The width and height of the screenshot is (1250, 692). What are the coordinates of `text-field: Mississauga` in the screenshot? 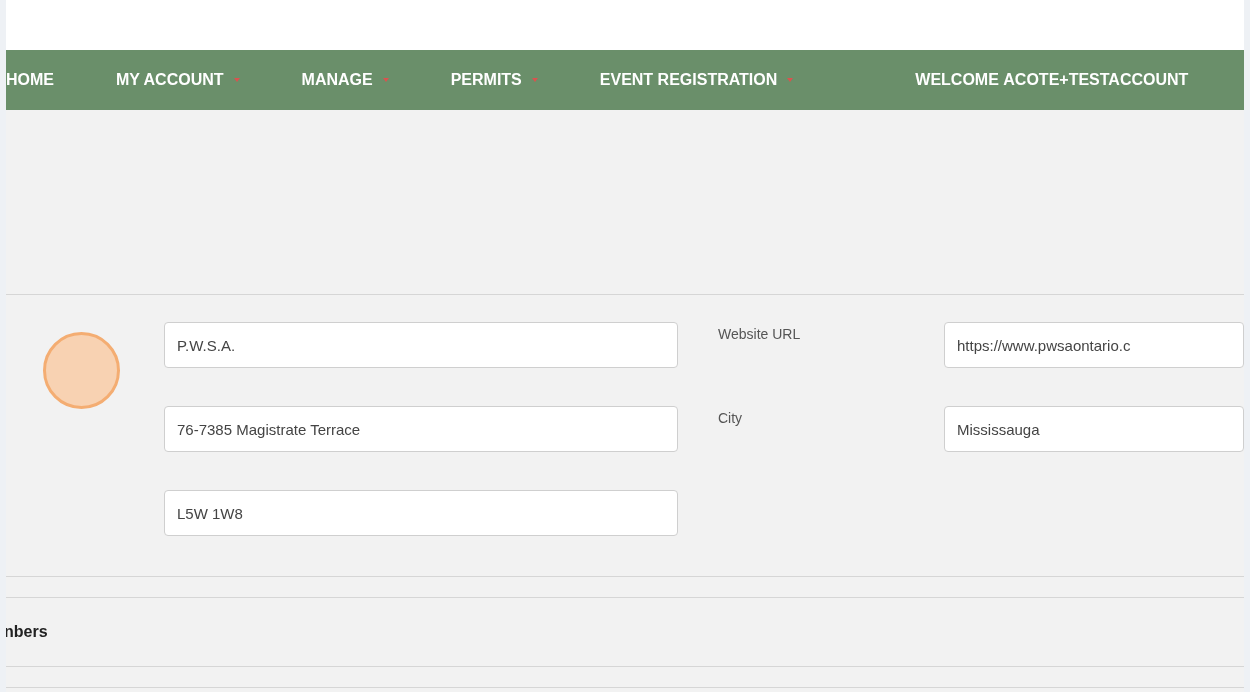 It's located at (1094, 429).